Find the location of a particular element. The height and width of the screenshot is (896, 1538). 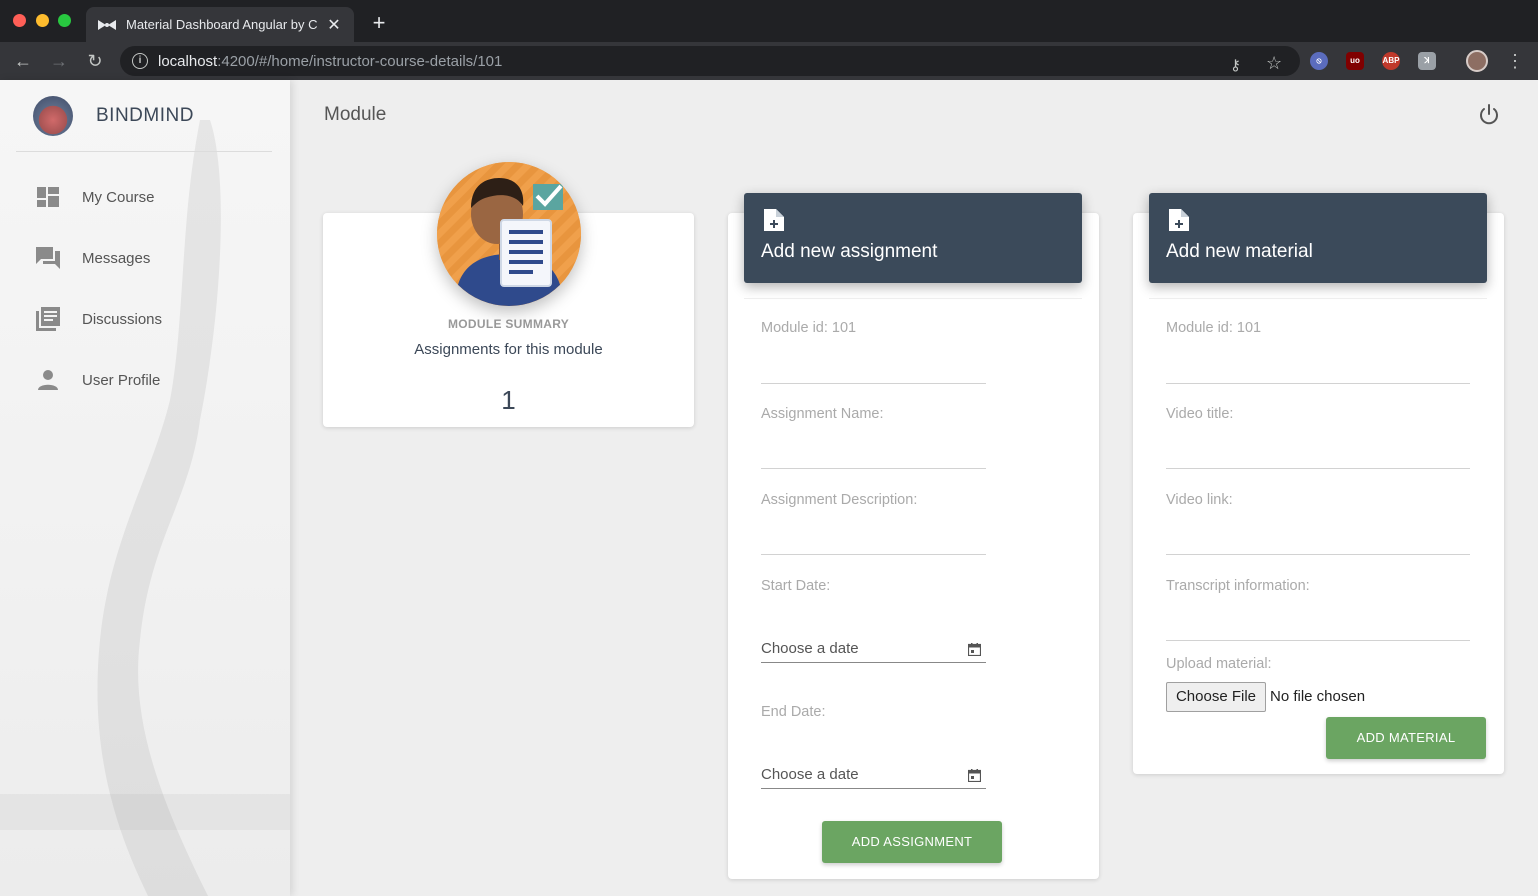

maximize-window-button is located at coordinates (64, 20).